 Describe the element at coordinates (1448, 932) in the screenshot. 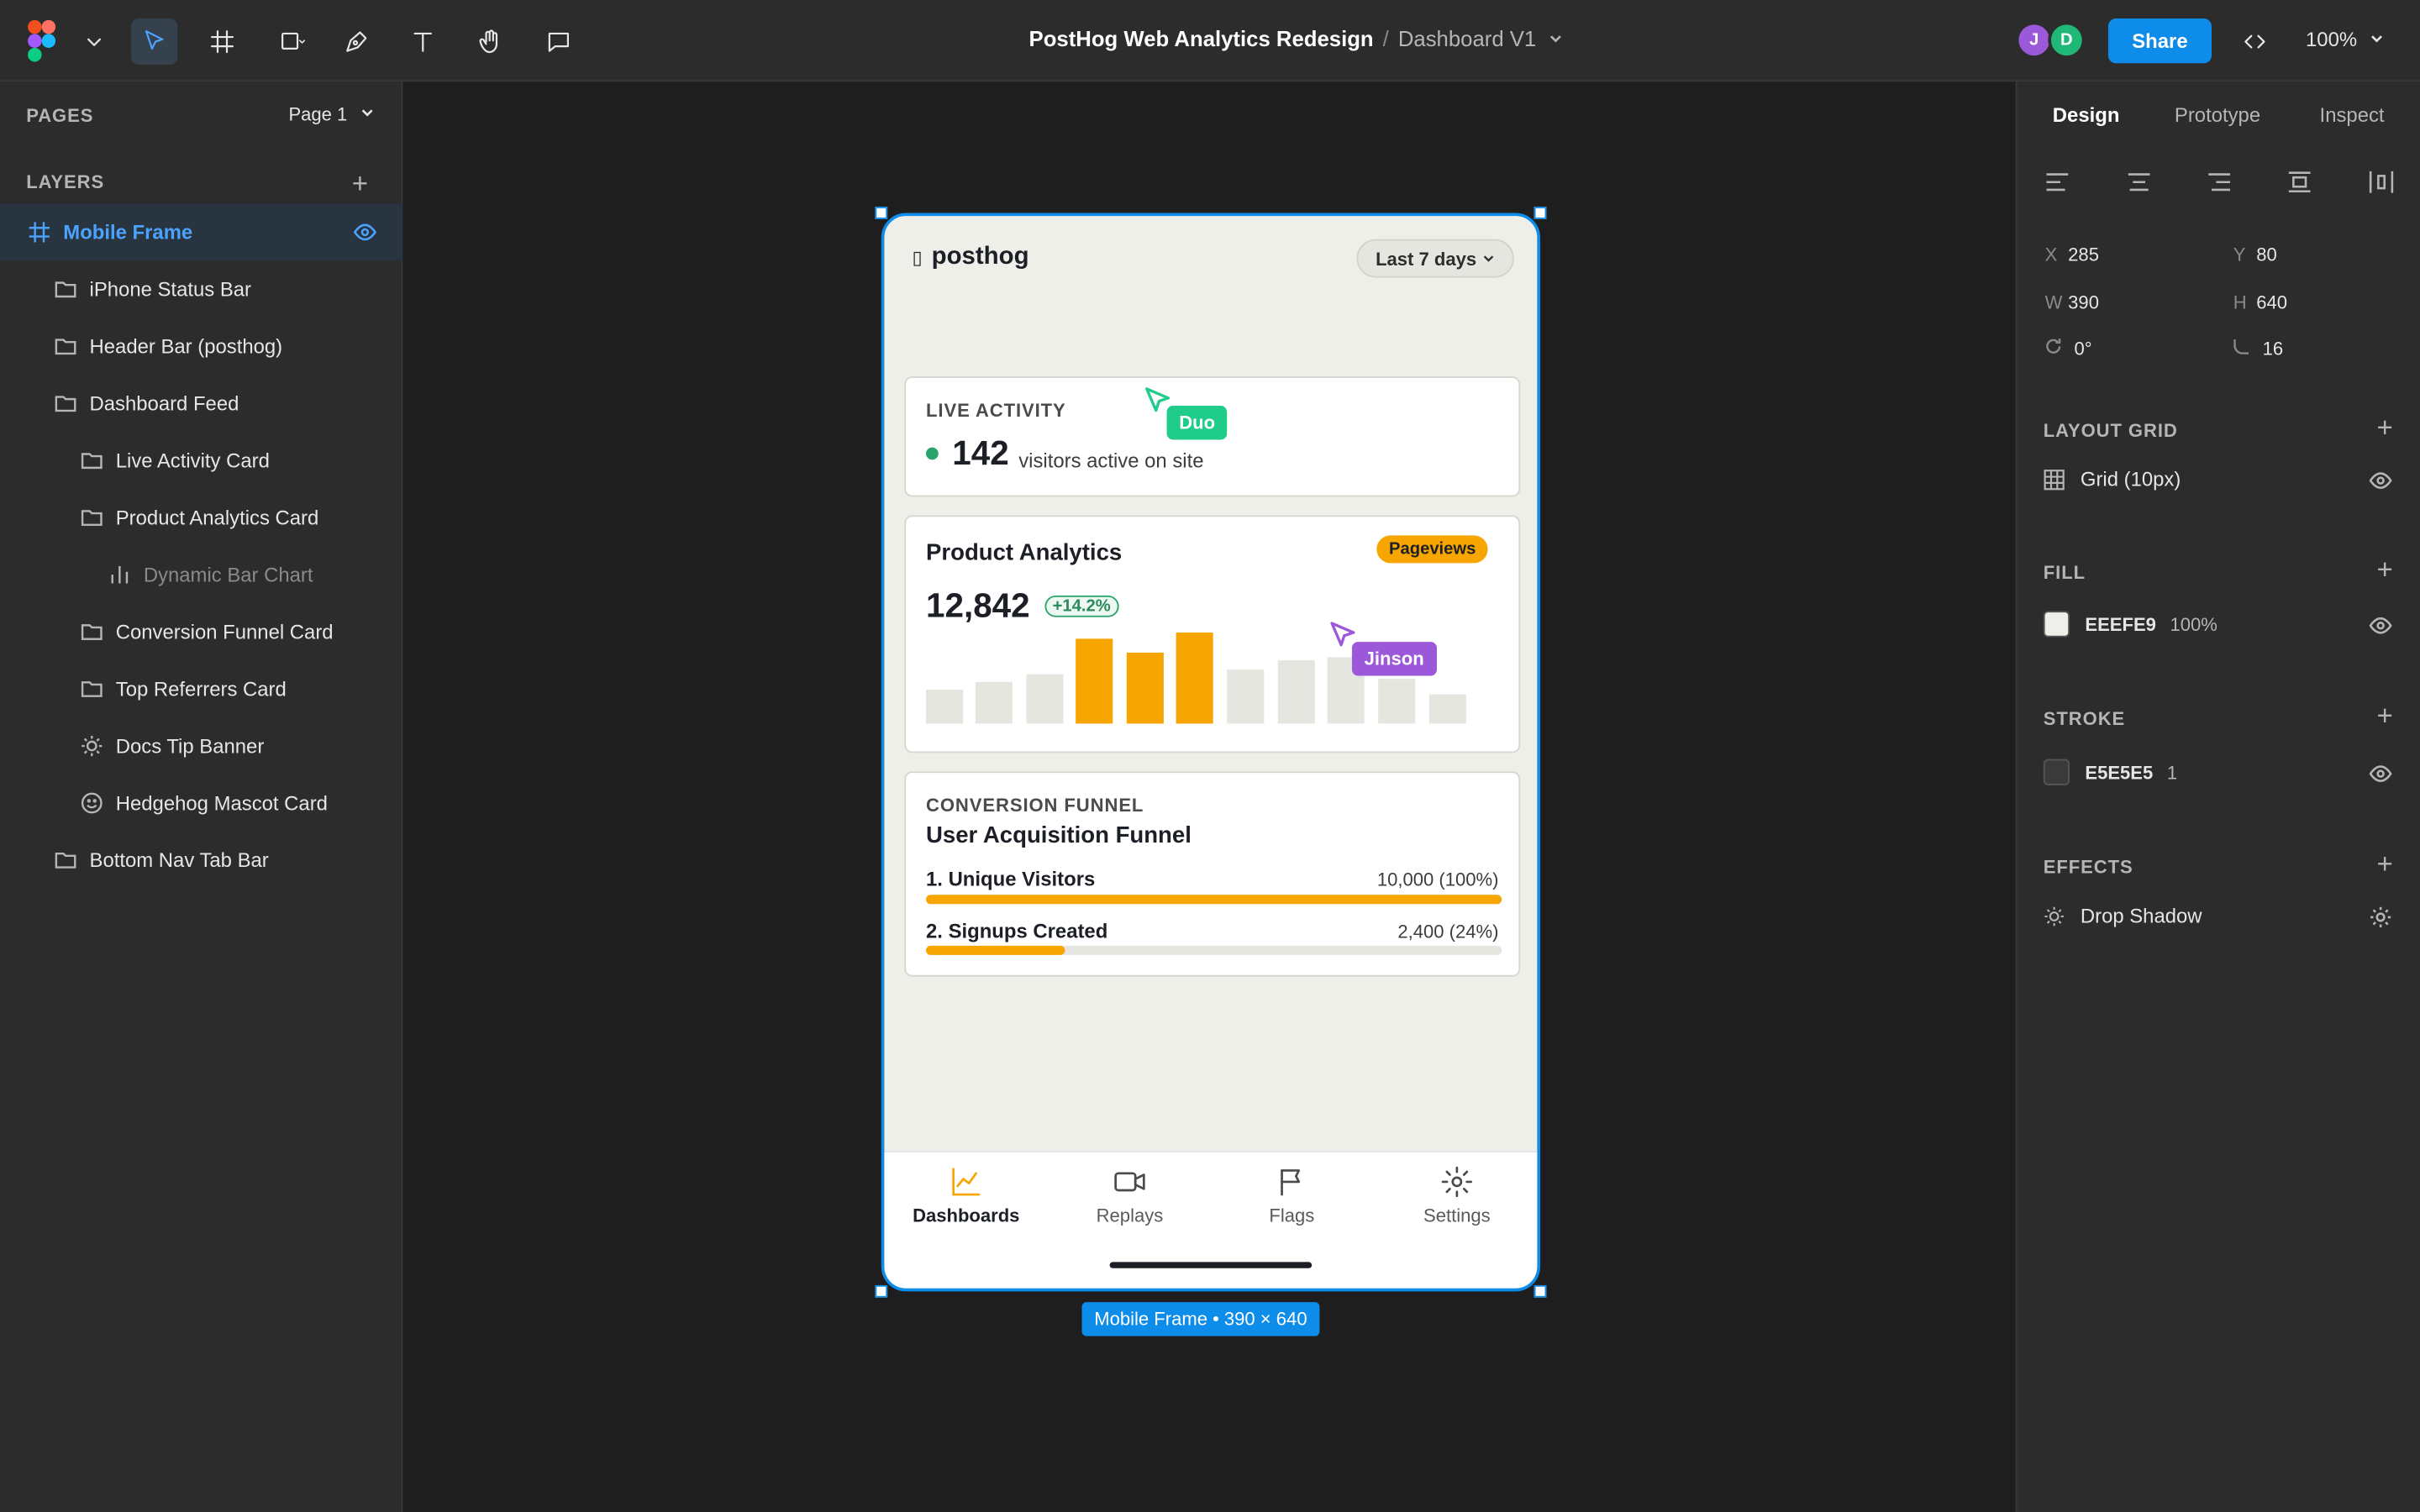

I see `funnel-step-value: 2,400 (24%)` at that location.